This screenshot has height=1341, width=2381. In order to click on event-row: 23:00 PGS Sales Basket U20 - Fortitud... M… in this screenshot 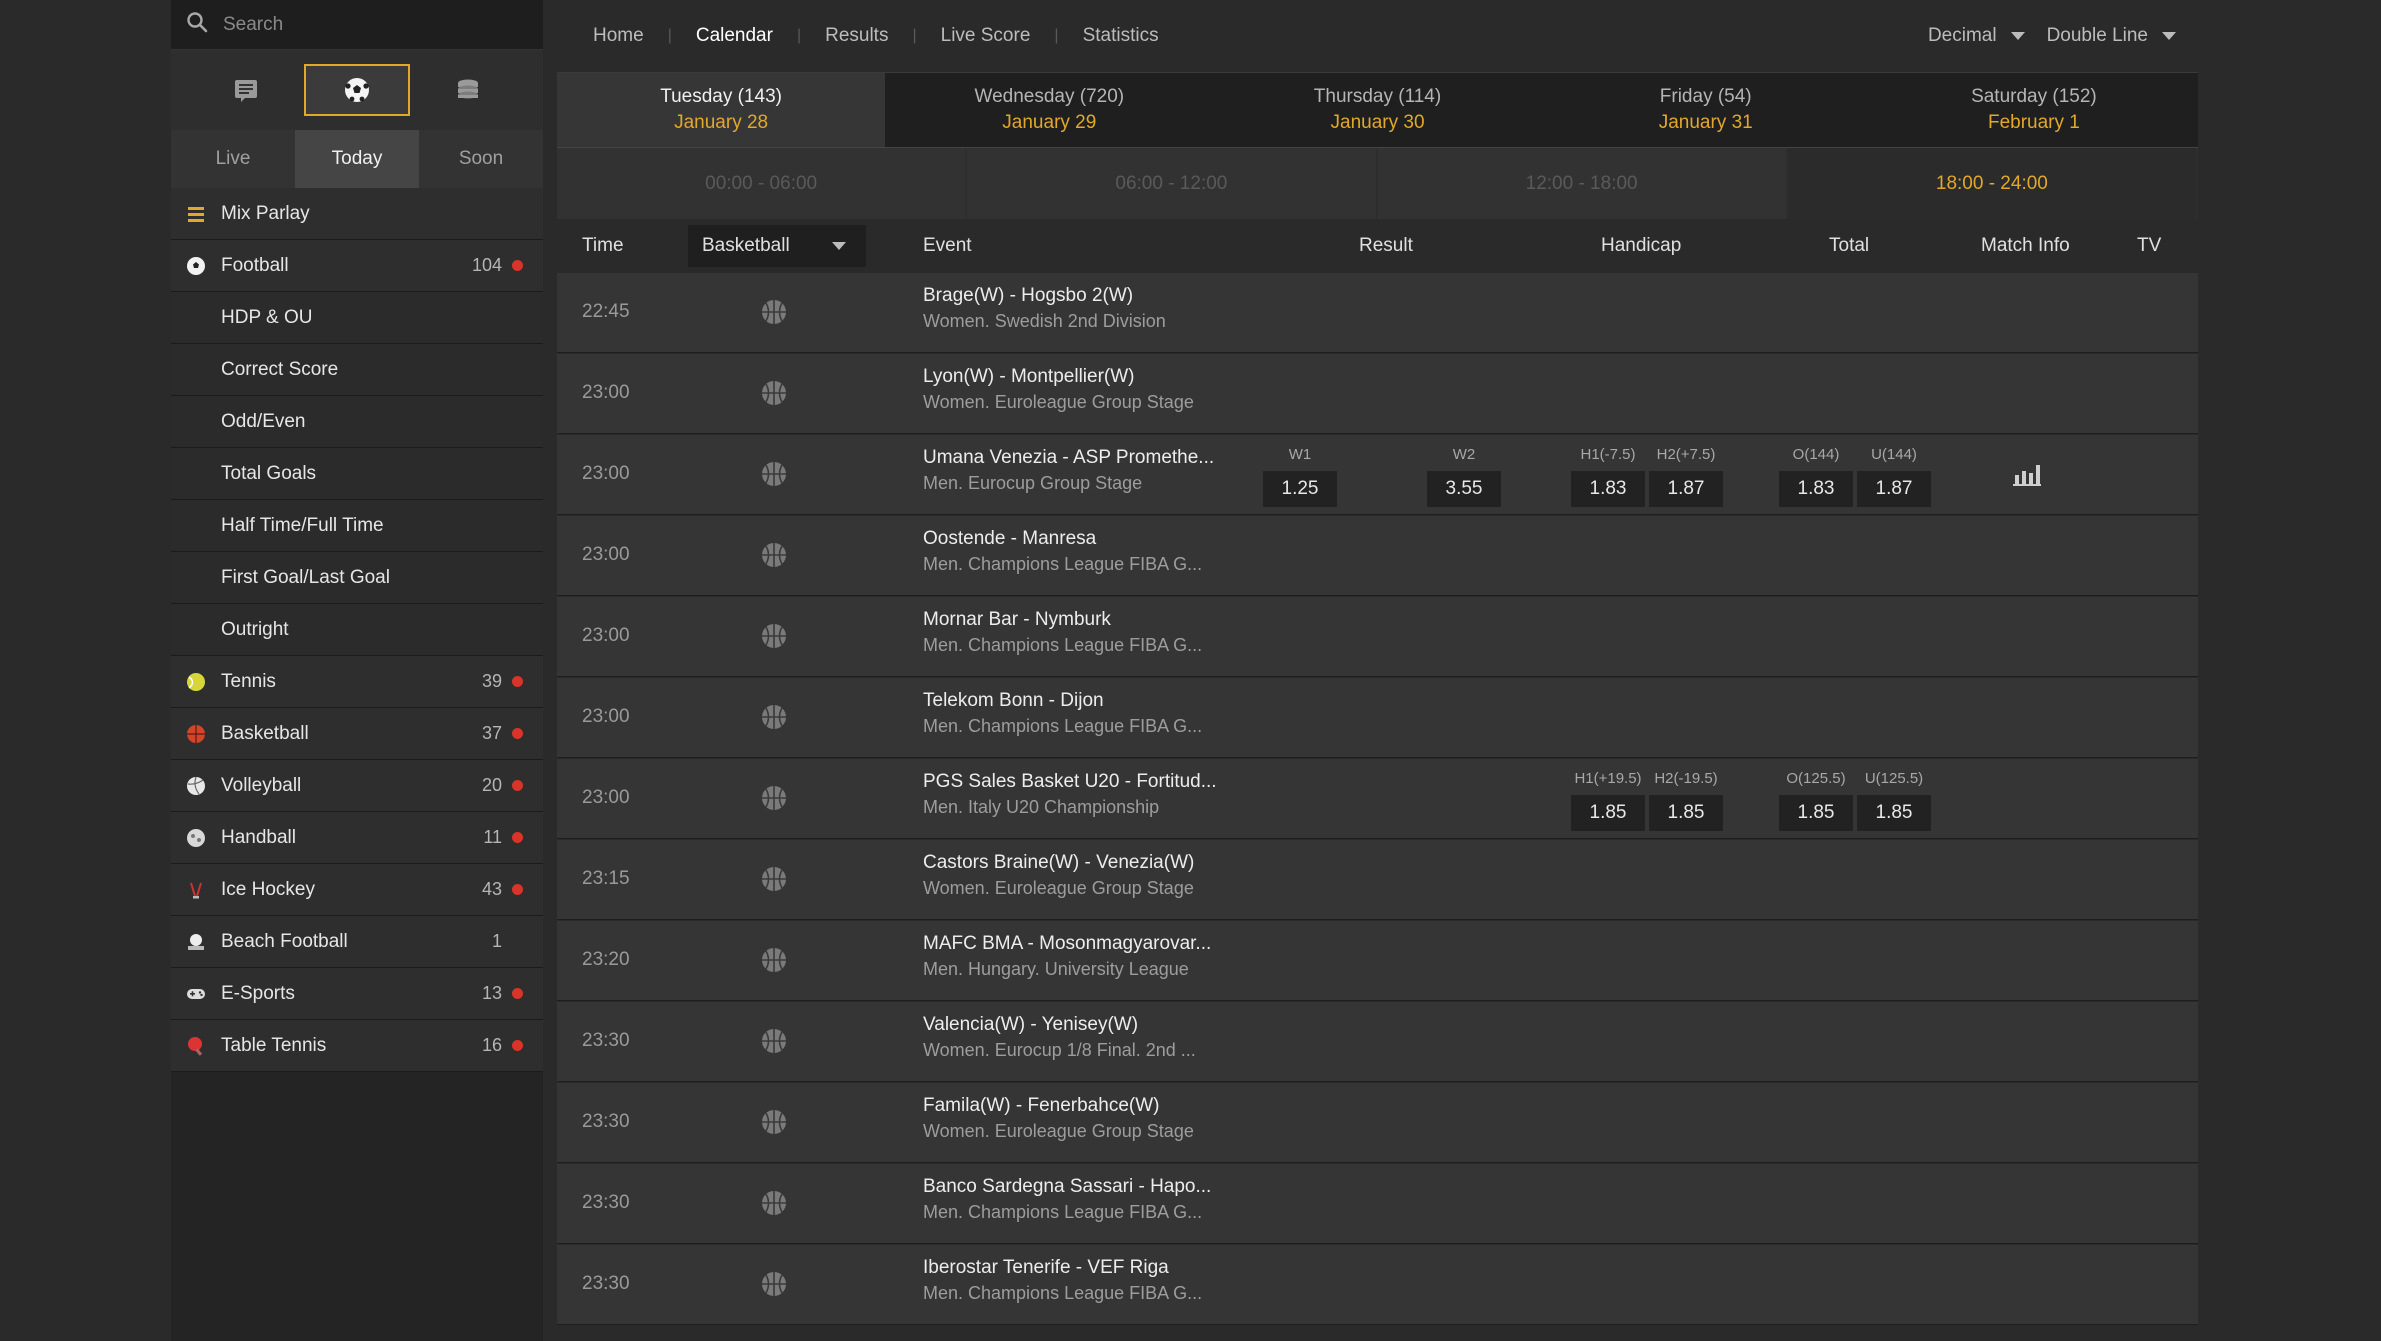, I will do `click(1377, 799)`.